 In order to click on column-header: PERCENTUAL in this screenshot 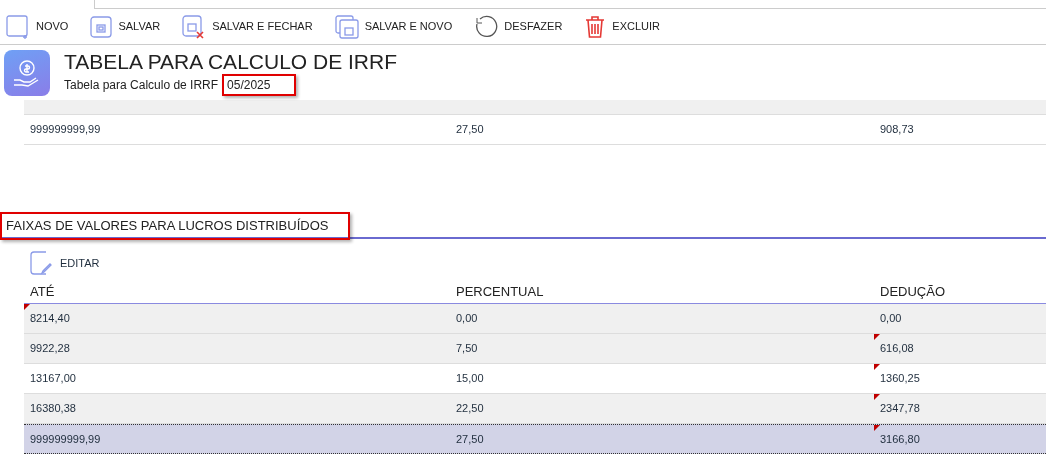, I will do `click(500, 291)`.